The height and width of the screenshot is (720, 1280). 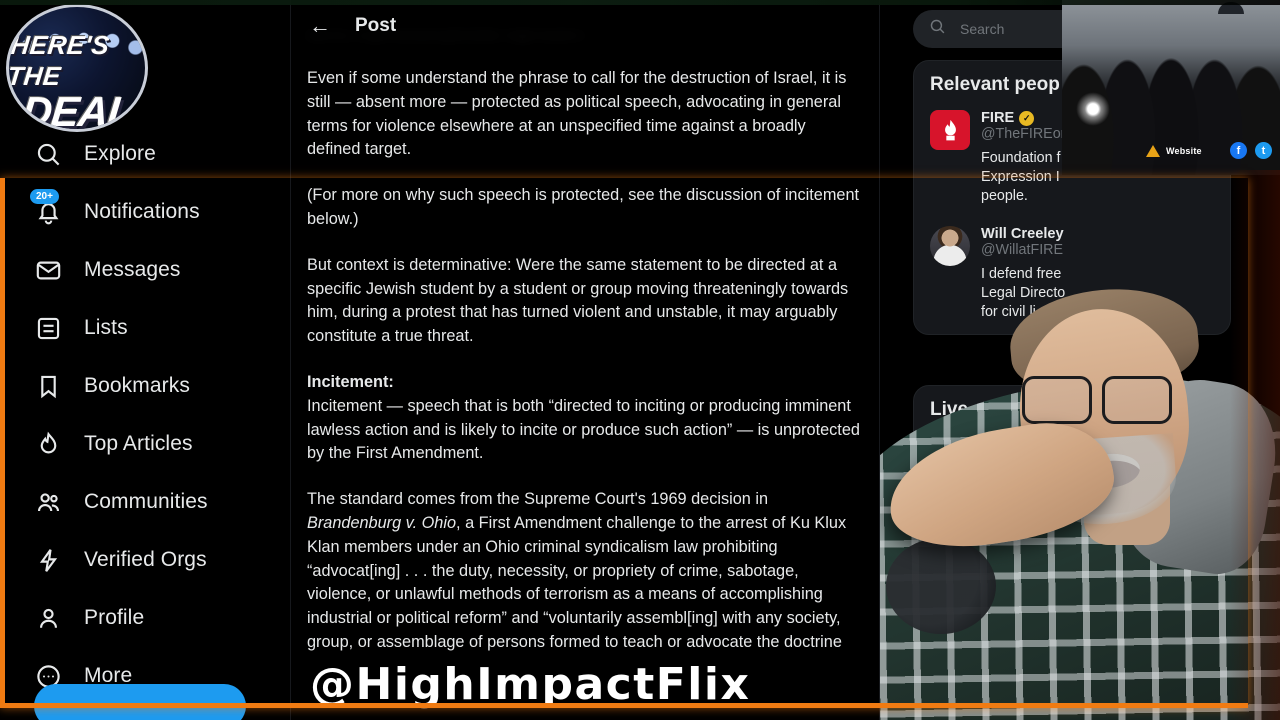 I want to click on channel-watermark: @HighImpactFlix, so click(x=530, y=684).